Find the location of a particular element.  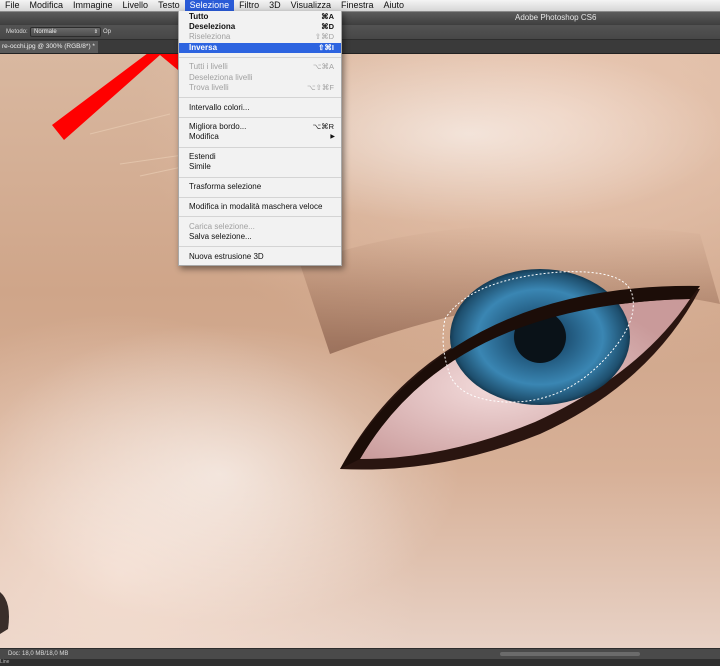

menu-modifica: Modifica is located at coordinates (47, 5).